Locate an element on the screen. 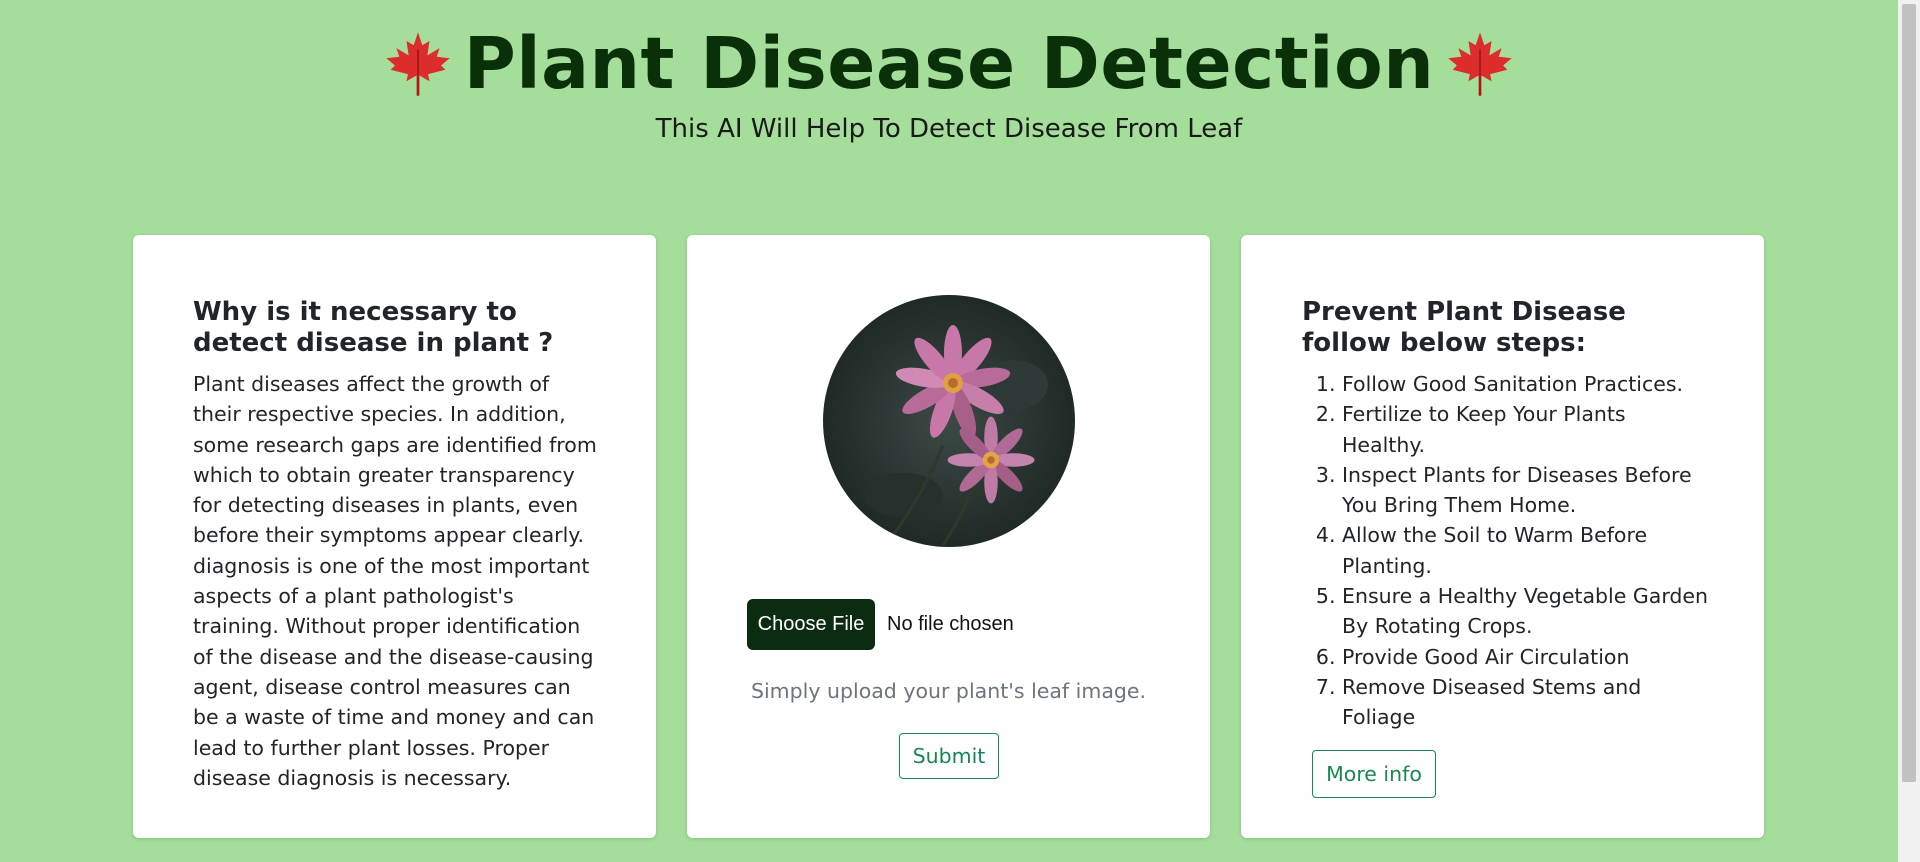  page-title: Plant Disease Detection is located at coordinates (949, 63).